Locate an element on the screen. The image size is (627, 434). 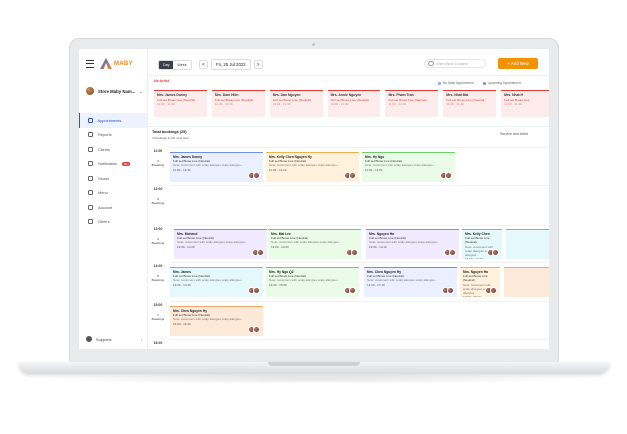
sidebar-item-stores: Stores is located at coordinates (113, 178).